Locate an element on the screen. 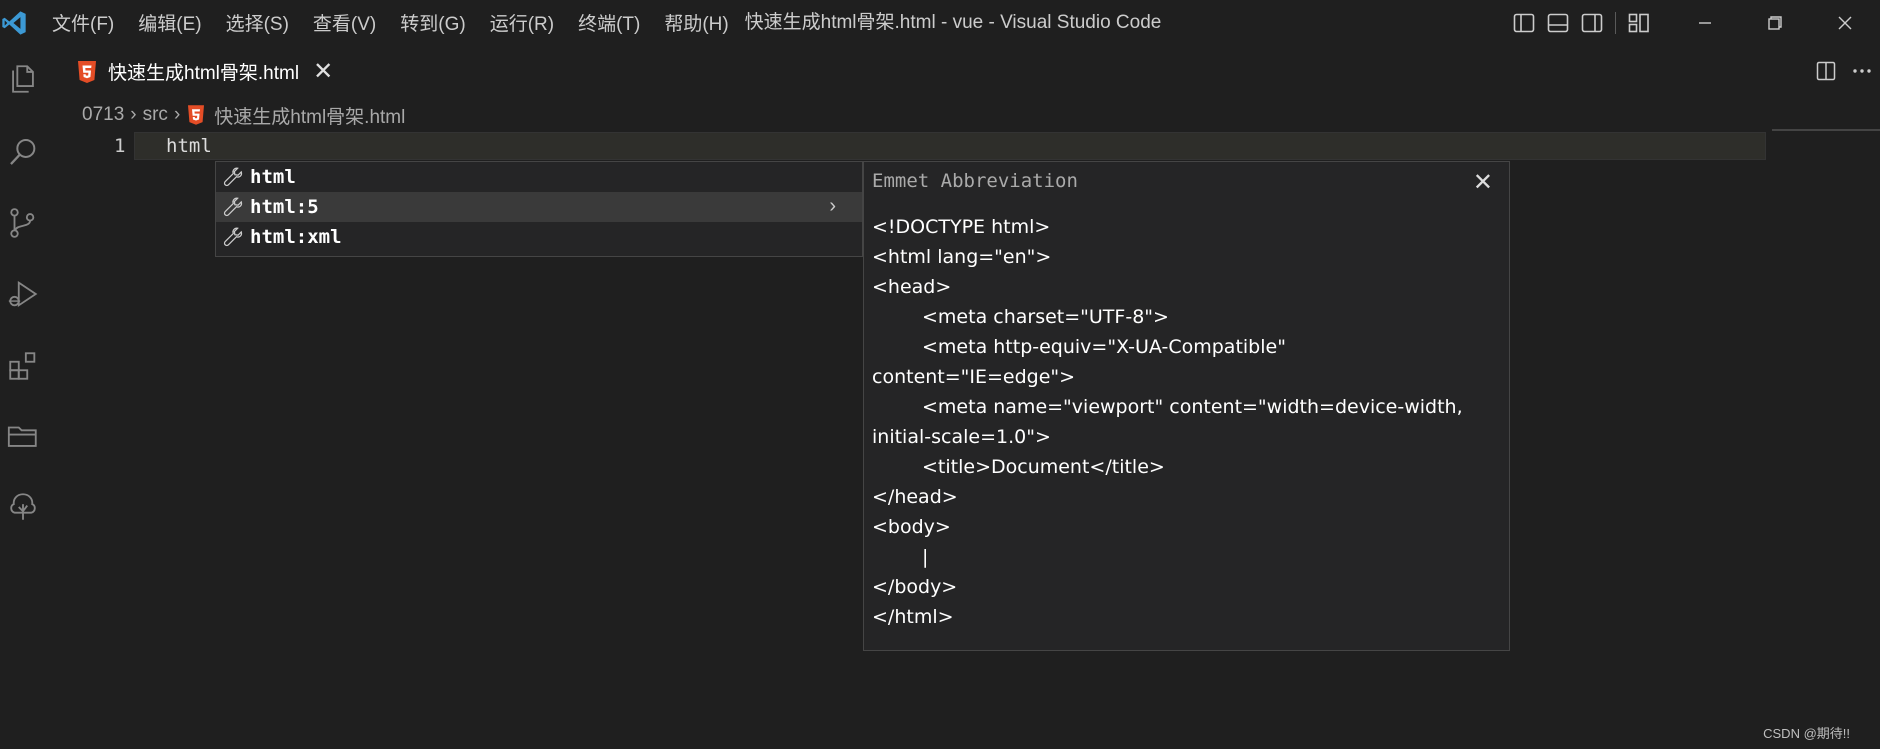 This screenshot has width=1880, height=749. customize-layout-button is located at coordinates (1639, 22).